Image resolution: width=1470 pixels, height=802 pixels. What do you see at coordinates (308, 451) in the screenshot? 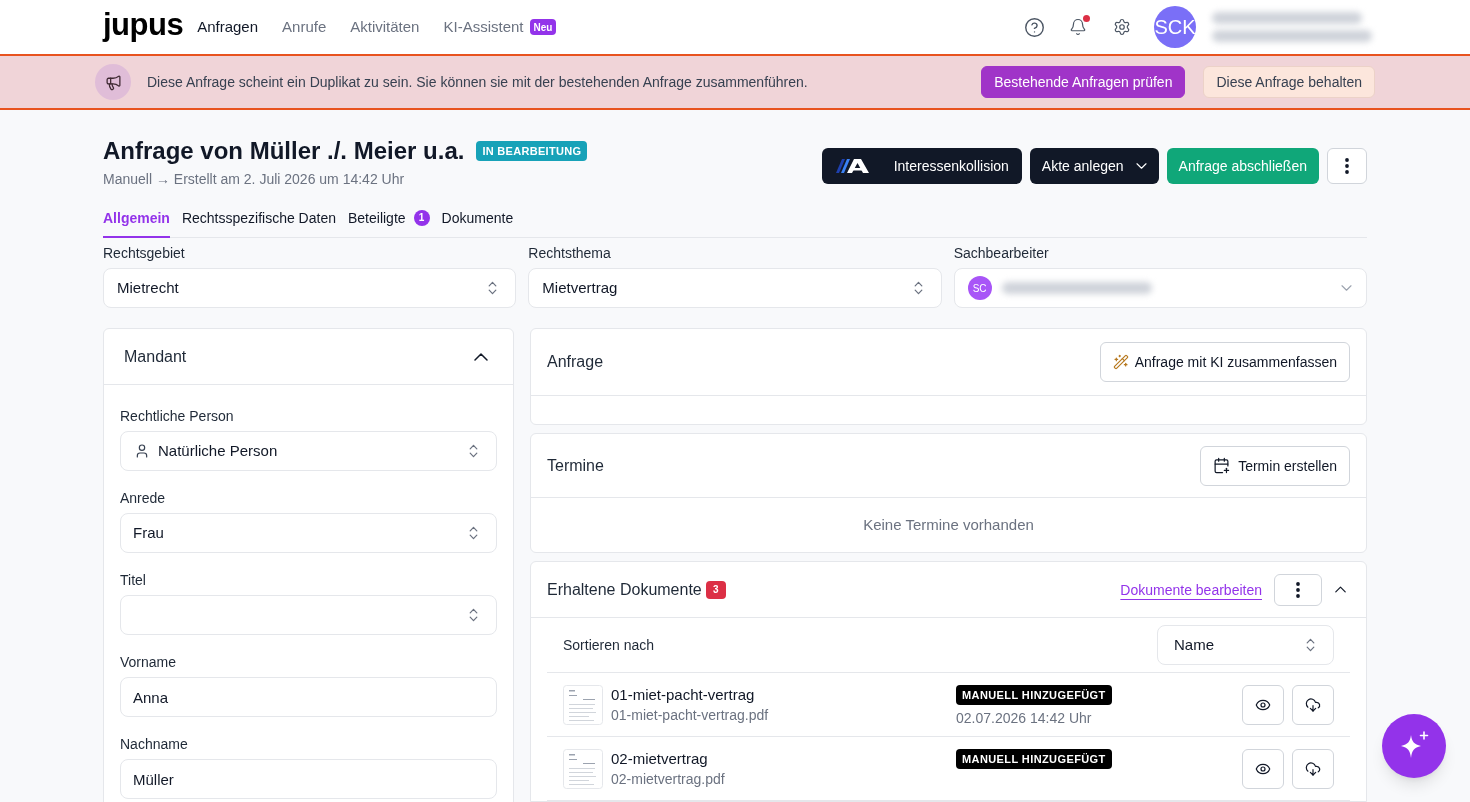
I see `select-field: Natürliche Person` at bounding box center [308, 451].